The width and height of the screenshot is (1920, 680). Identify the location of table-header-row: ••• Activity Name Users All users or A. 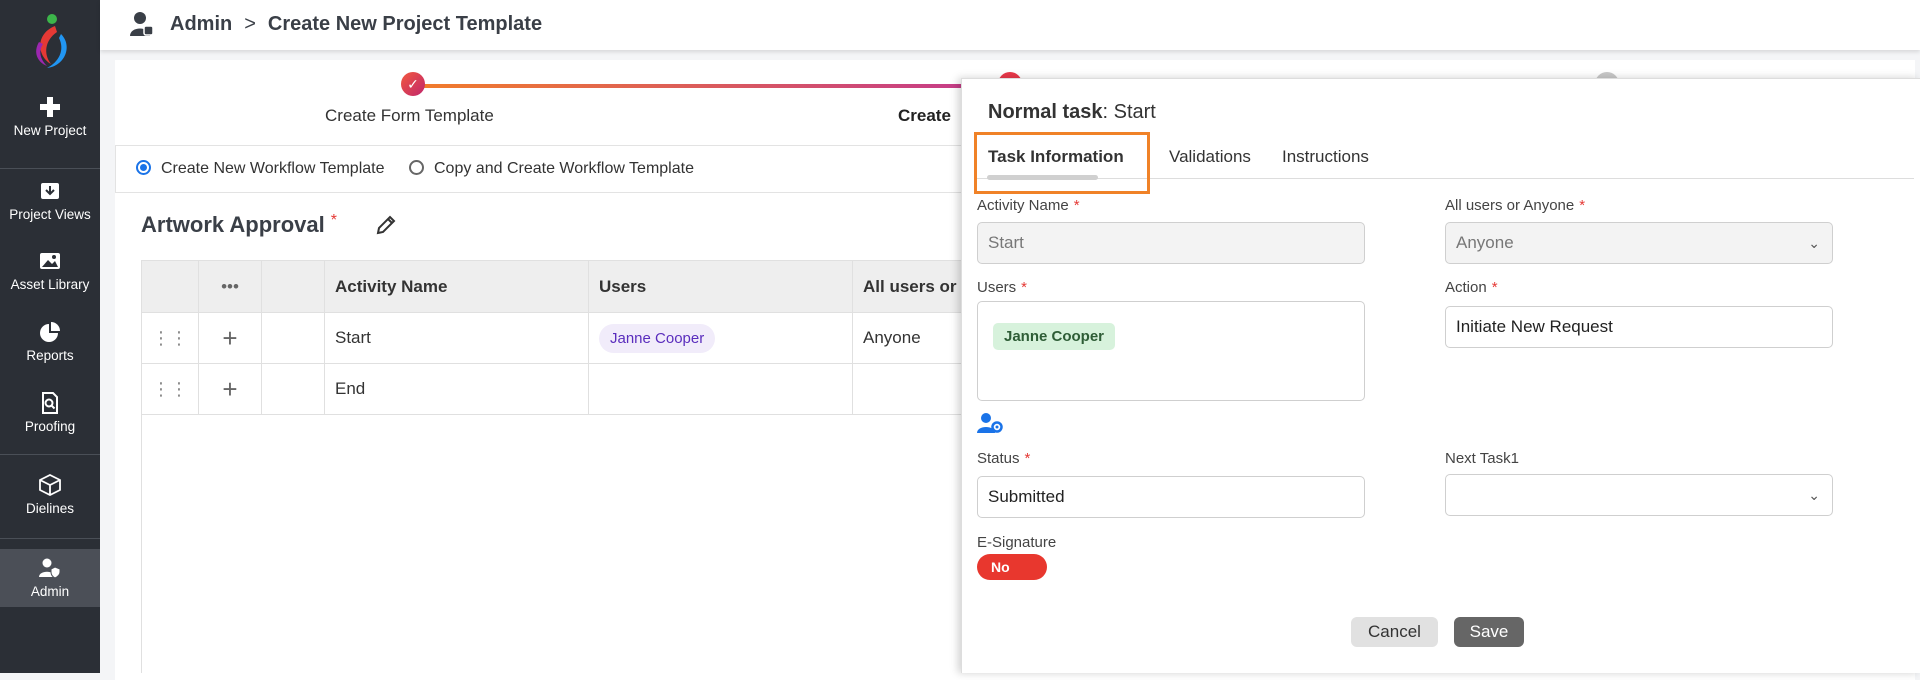
(562, 286).